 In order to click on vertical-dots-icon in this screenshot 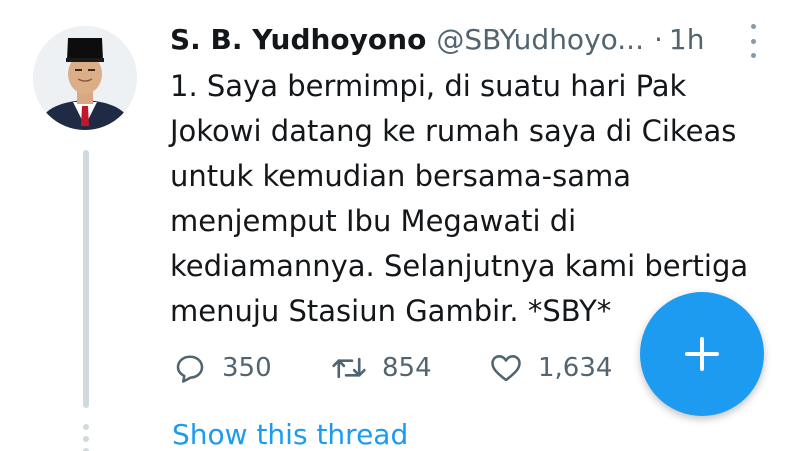, I will do `click(753, 41)`.